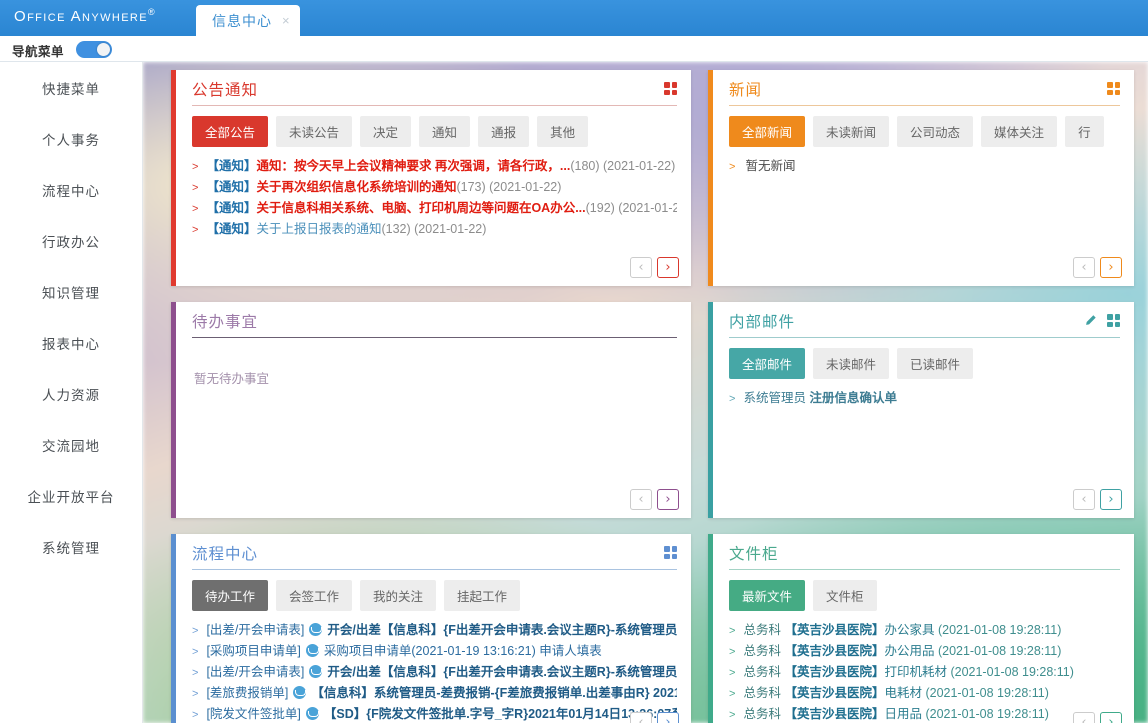 Image resolution: width=1148 pixels, height=723 pixels. Describe the element at coordinates (230, 595) in the screenshot. I see `filter-tab-pending-work: 待办工作` at that location.